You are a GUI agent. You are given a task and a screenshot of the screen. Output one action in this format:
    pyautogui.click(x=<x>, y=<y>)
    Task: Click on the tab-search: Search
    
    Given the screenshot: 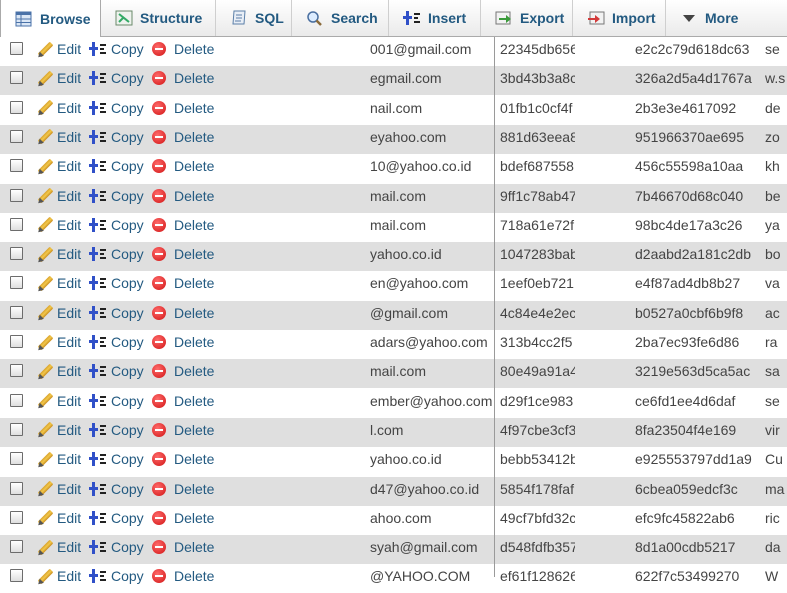 What is the action you would take?
    pyautogui.click(x=340, y=18)
    